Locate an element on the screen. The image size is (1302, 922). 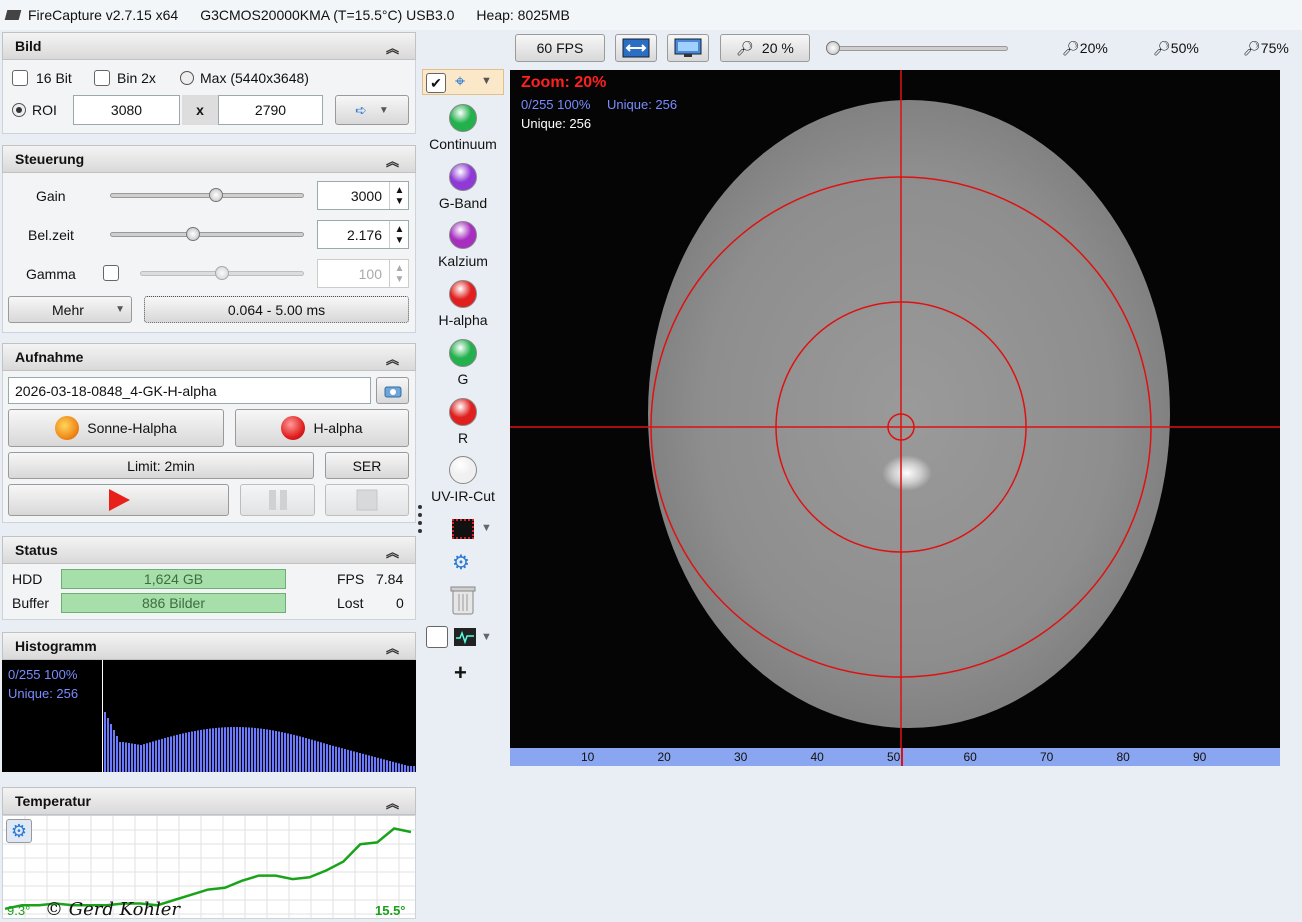
gain-slider-knob is located at coordinates (216, 195).